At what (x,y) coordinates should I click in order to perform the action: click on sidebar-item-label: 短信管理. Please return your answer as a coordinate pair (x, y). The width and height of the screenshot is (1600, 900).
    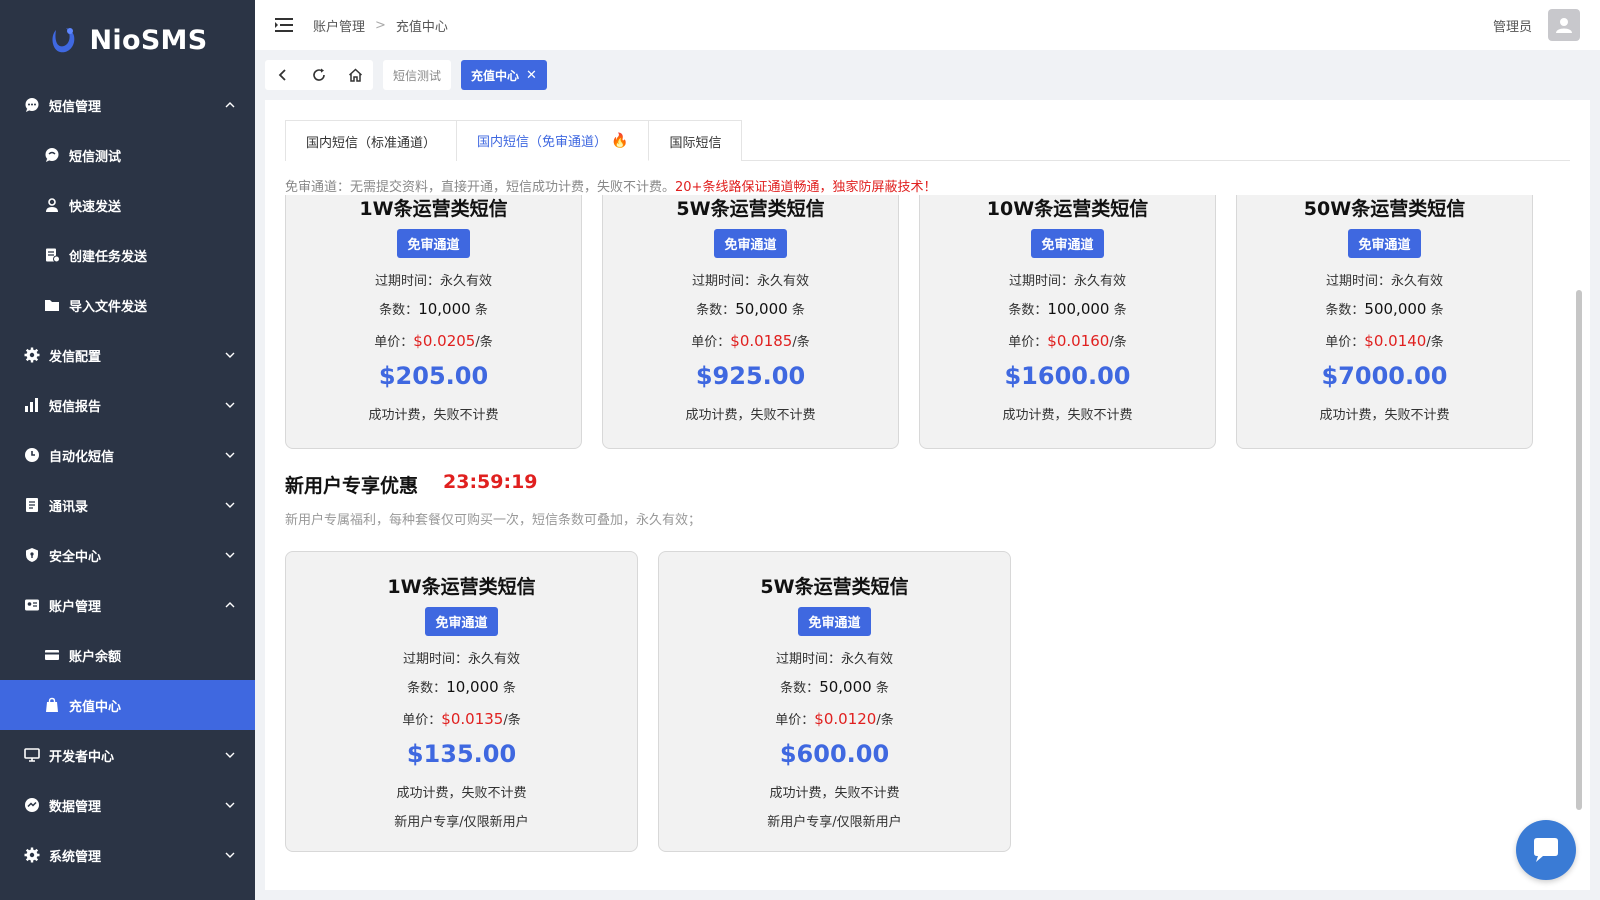
    Looking at the image, I should click on (75, 107).